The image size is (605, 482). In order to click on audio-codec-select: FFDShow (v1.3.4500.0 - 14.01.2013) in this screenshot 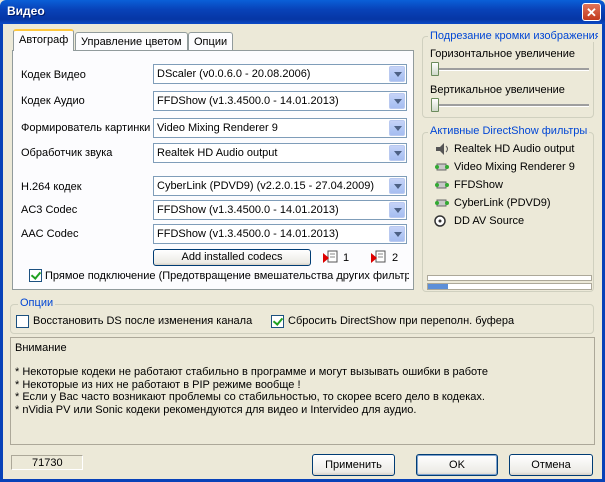, I will do `click(280, 101)`.